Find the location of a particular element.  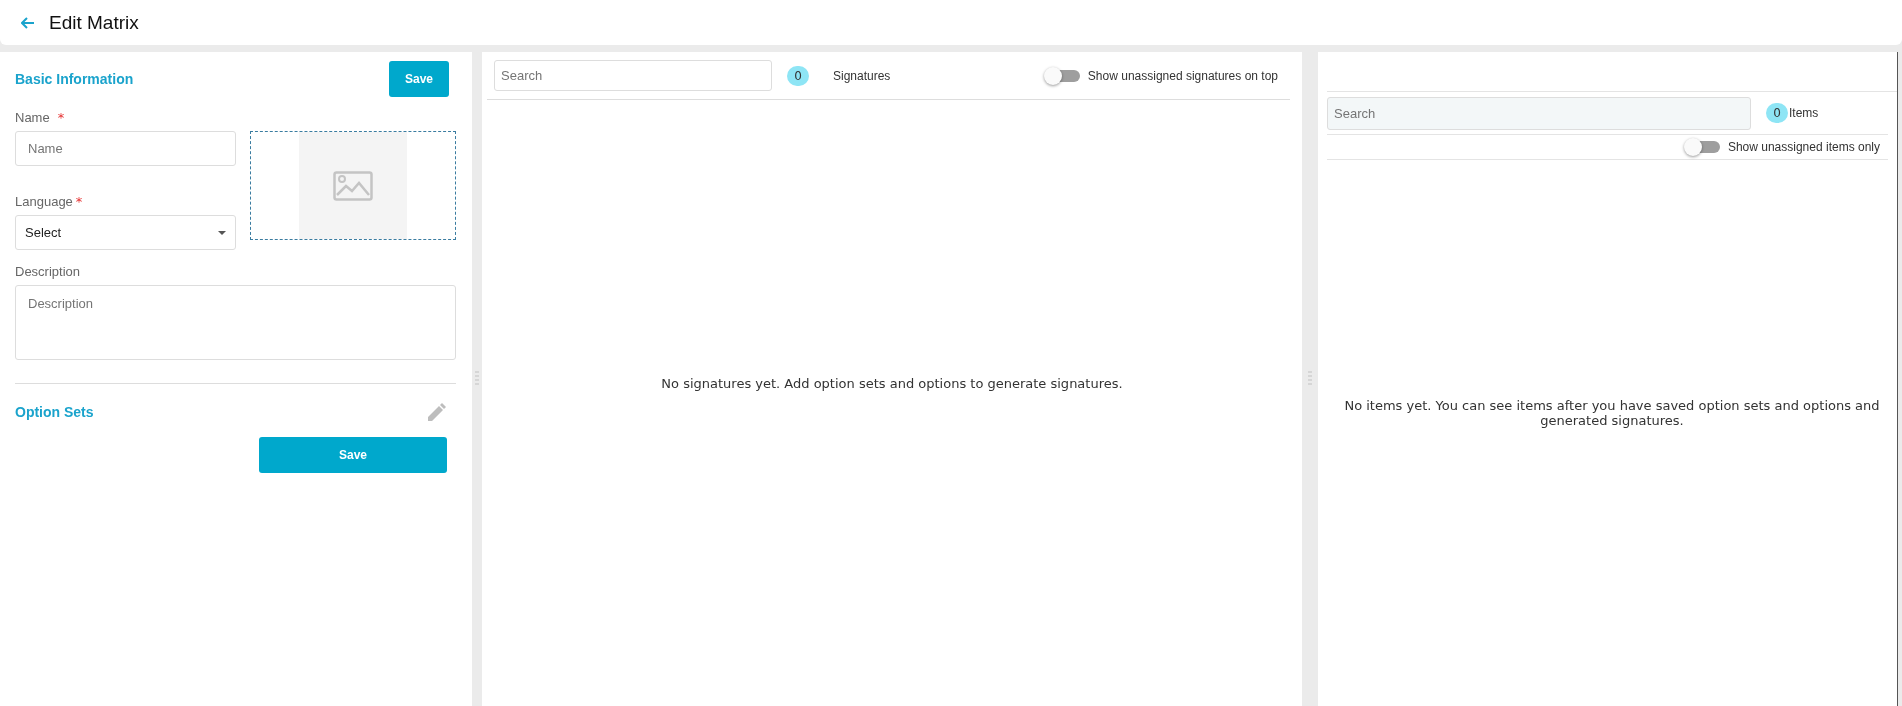

pencil-icon is located at coordinates (437, 412).